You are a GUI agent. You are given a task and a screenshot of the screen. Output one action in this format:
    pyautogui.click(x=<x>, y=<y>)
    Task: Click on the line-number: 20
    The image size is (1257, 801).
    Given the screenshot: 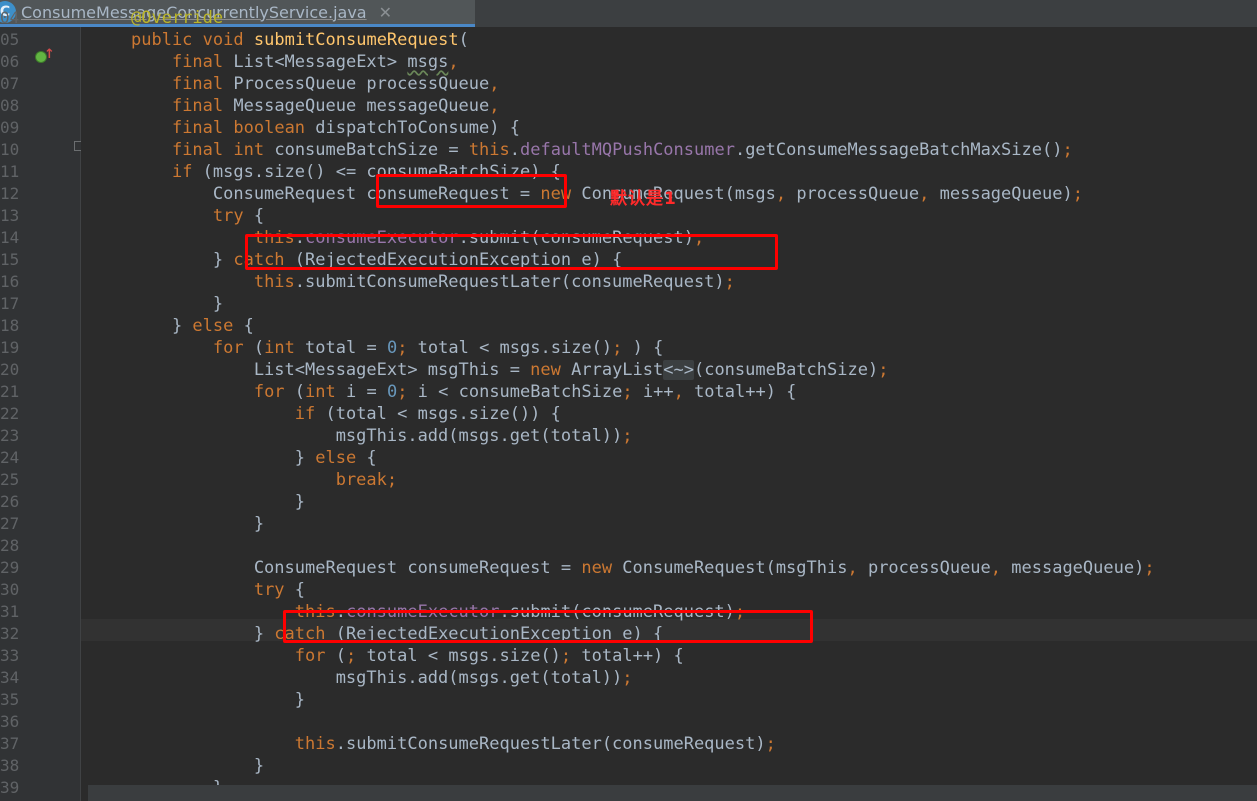 What is the action you would take?
    pyautogui.click(x=10, y=369)
    